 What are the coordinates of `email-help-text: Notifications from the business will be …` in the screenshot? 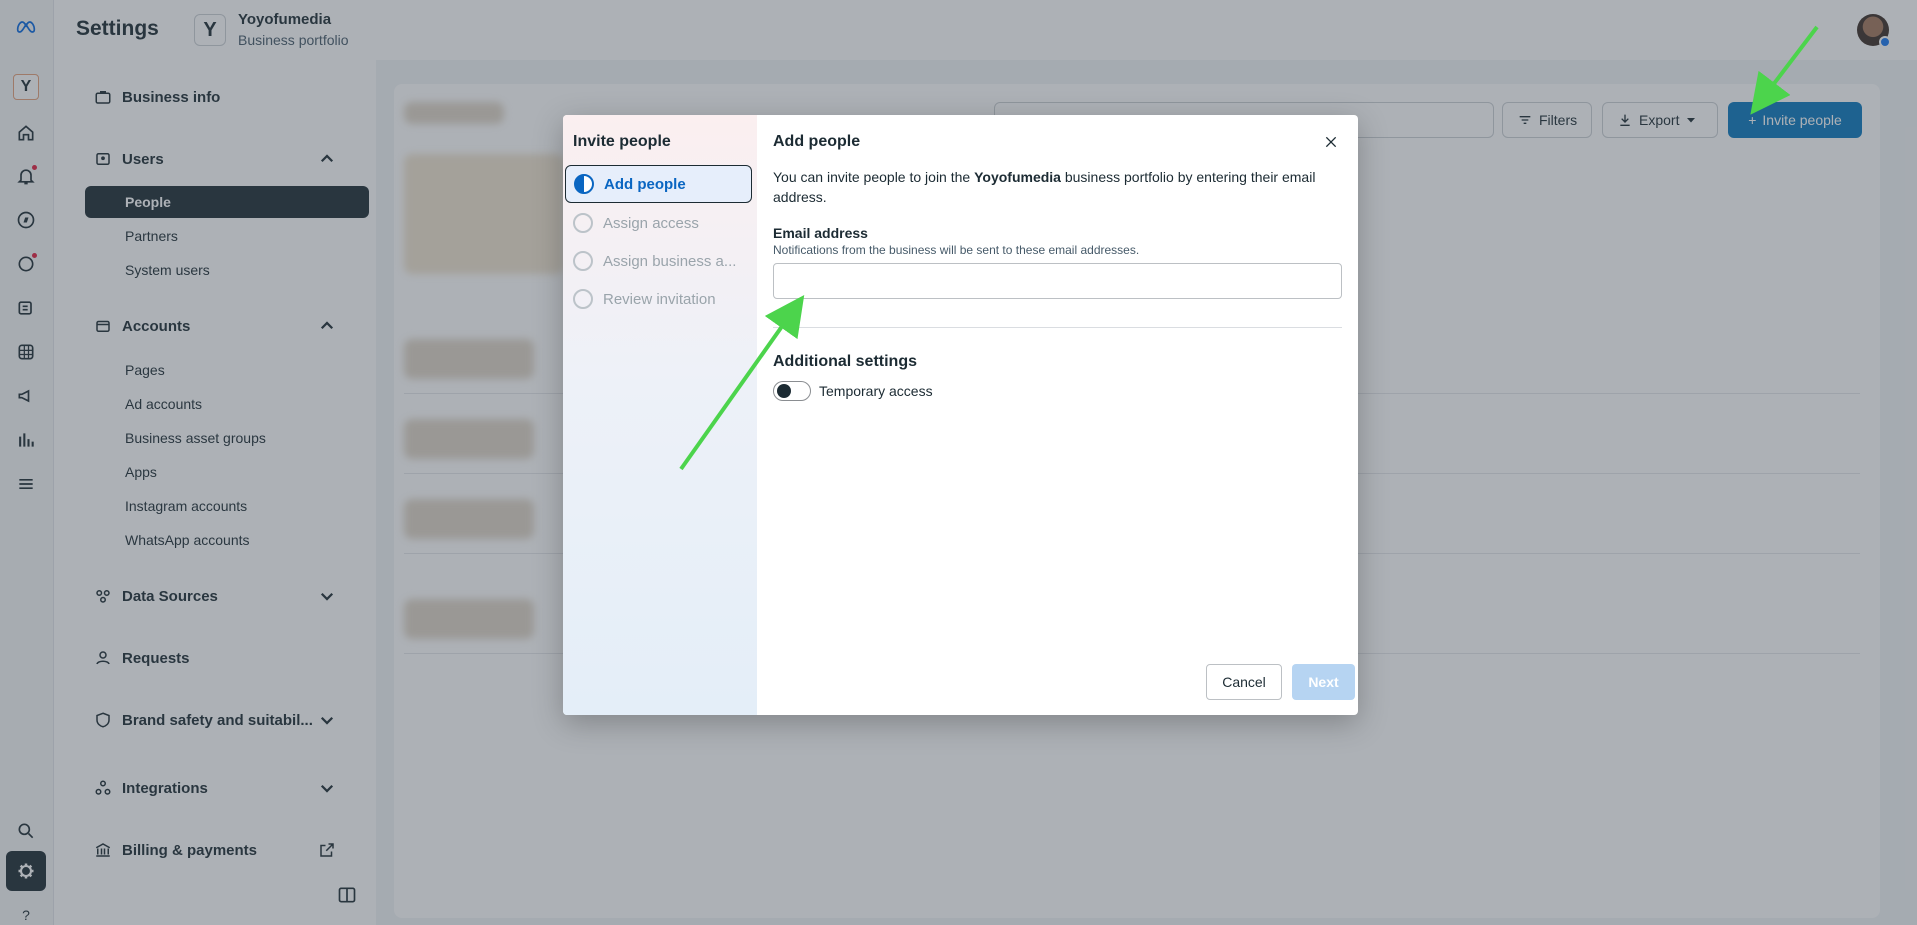 It's located at (956, 250).